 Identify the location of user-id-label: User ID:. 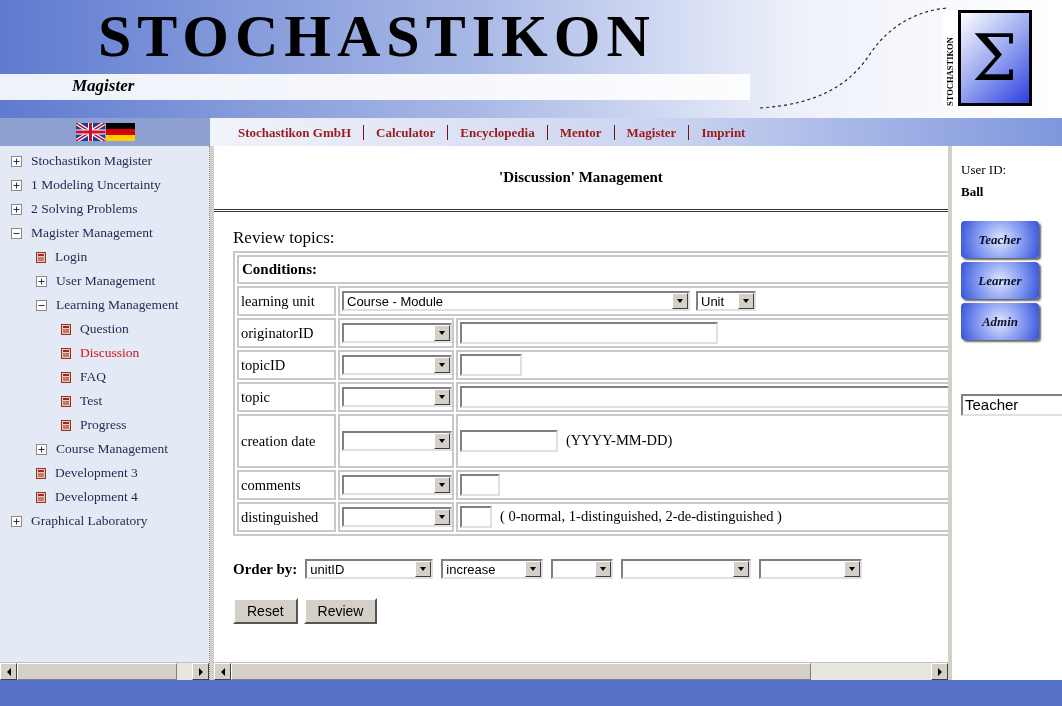
(984, 170).